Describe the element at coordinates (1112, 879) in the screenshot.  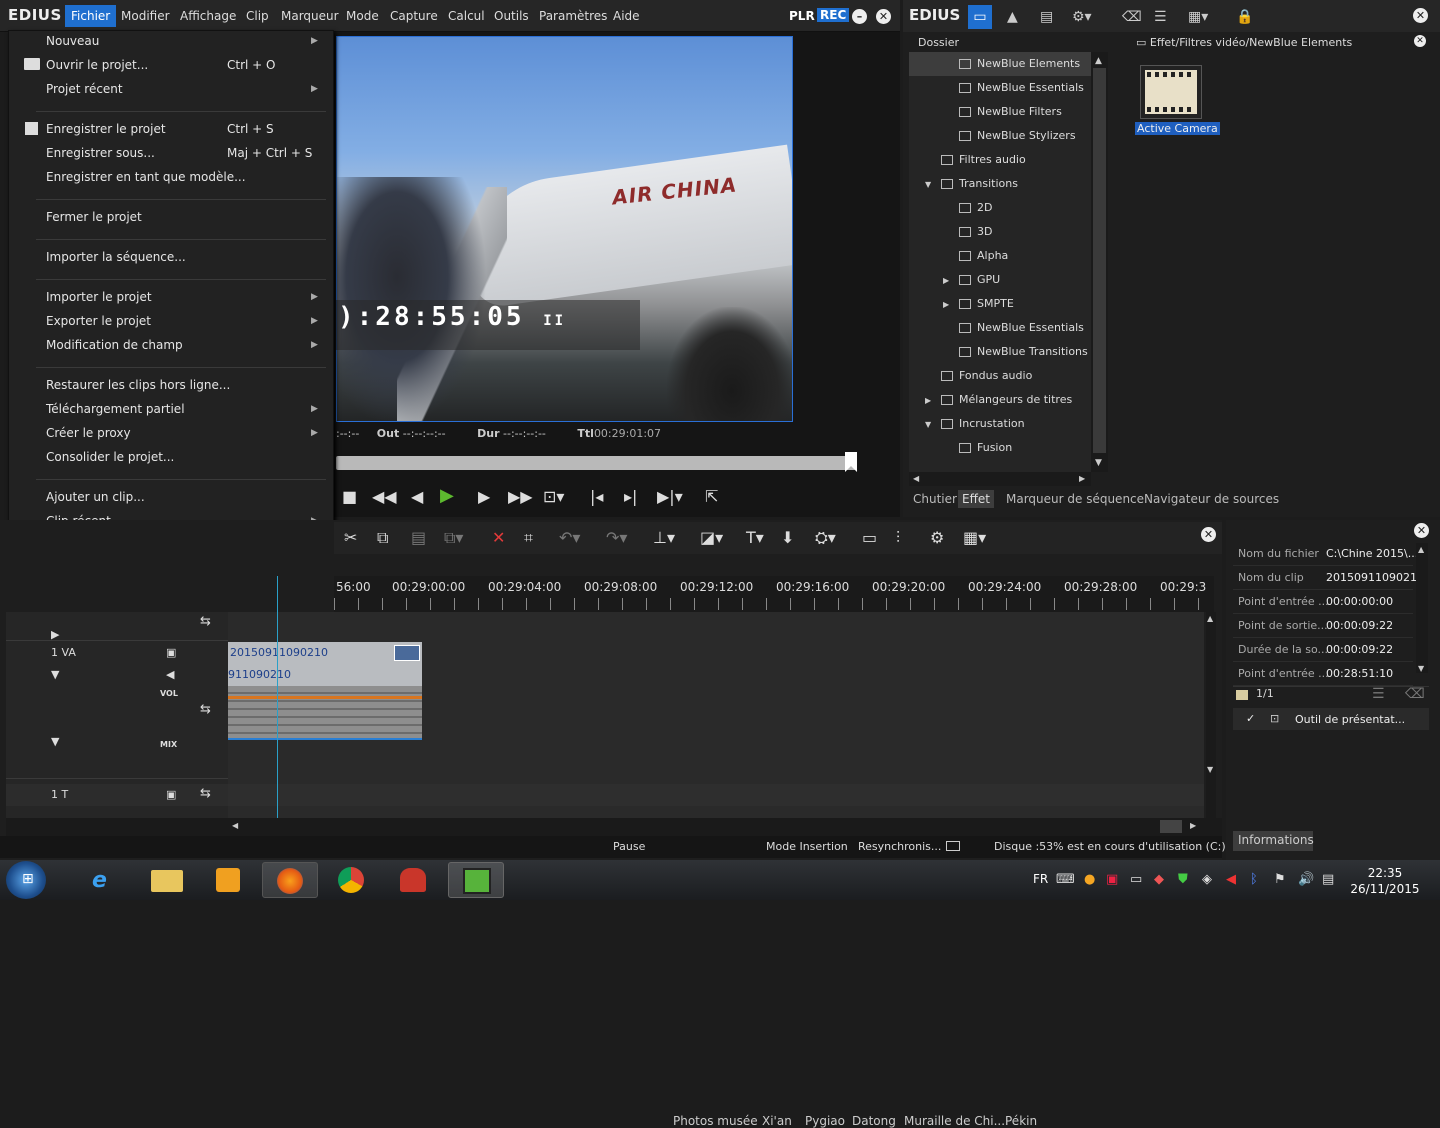
I see `tray-flash-icon: ▣` at that location.